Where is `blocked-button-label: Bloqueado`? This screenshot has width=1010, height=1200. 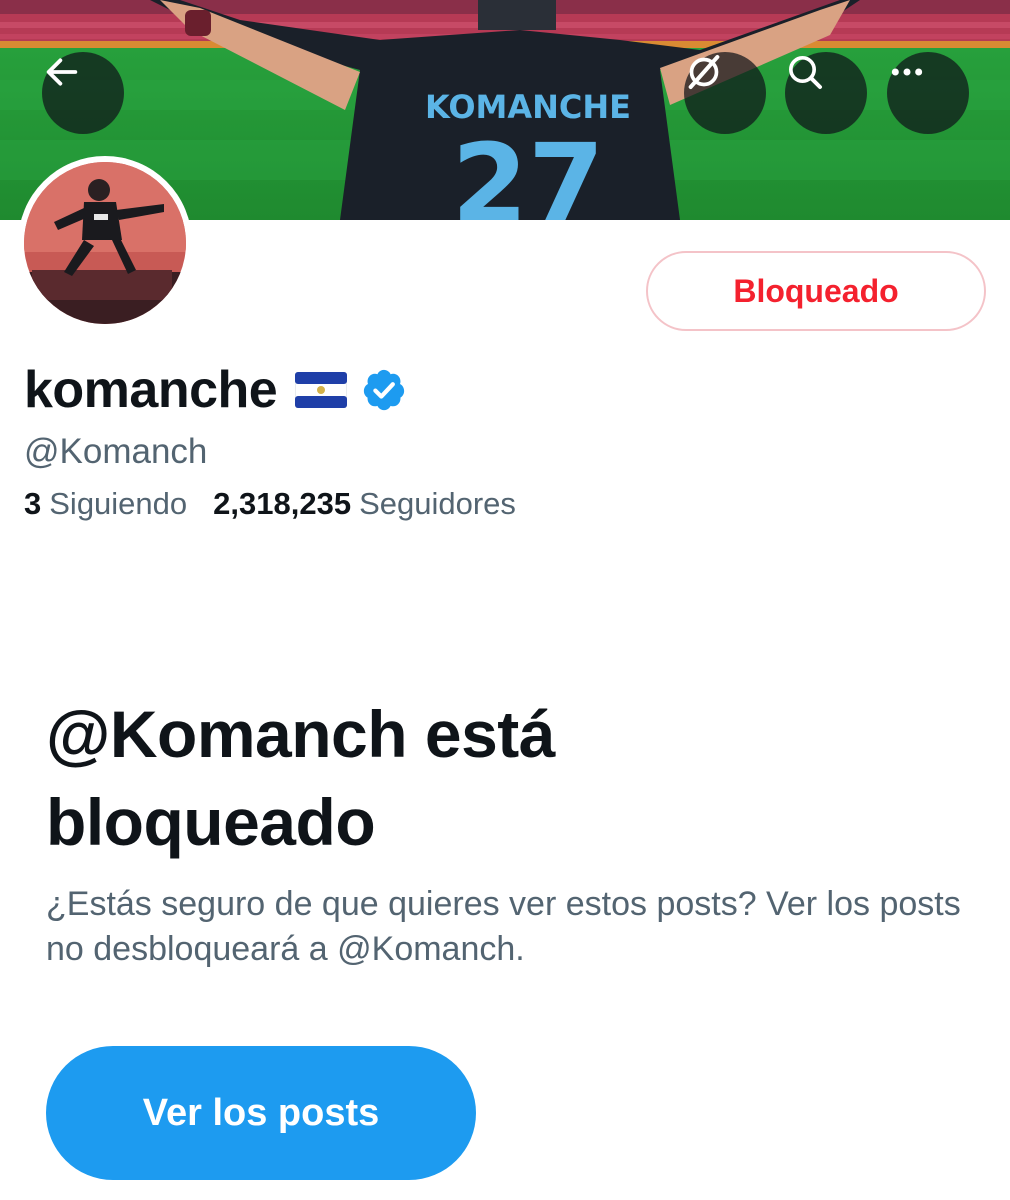 blocked-button-label: Bloqueado is located at coordinates (816, 290).